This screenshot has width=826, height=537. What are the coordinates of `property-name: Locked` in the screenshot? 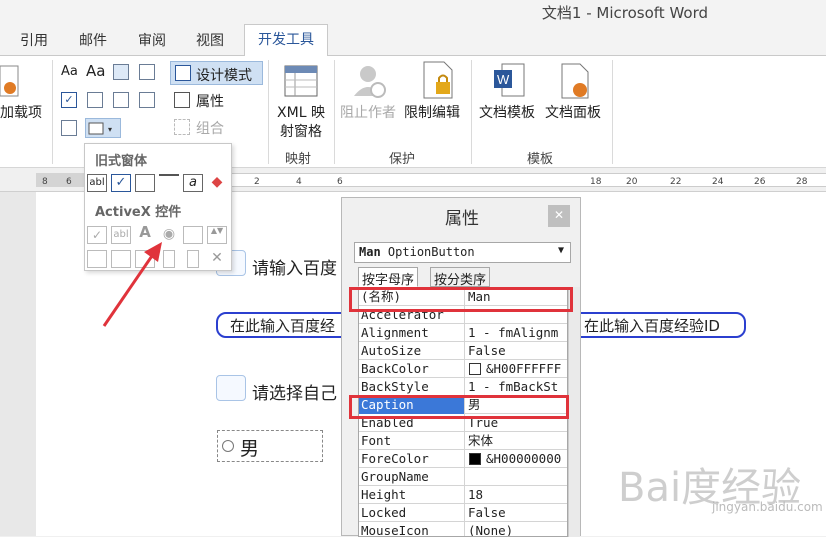 It's located at (412, 513).